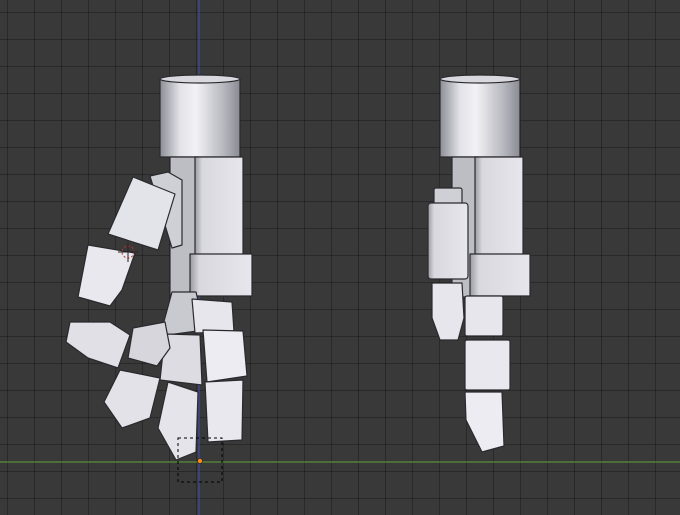 This screenshot has width=680, height=515. Describe the element at coordinates (224, 411) in the screenshot. I see `finger-2-distal` at that location.